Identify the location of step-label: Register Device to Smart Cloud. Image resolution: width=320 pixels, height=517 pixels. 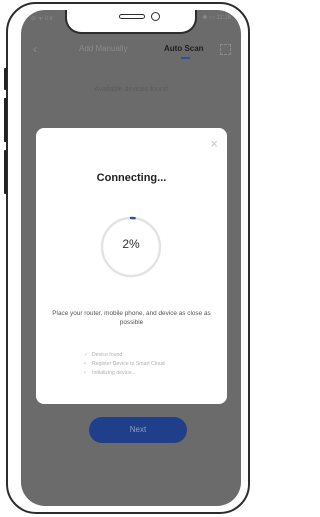
(128, 364).